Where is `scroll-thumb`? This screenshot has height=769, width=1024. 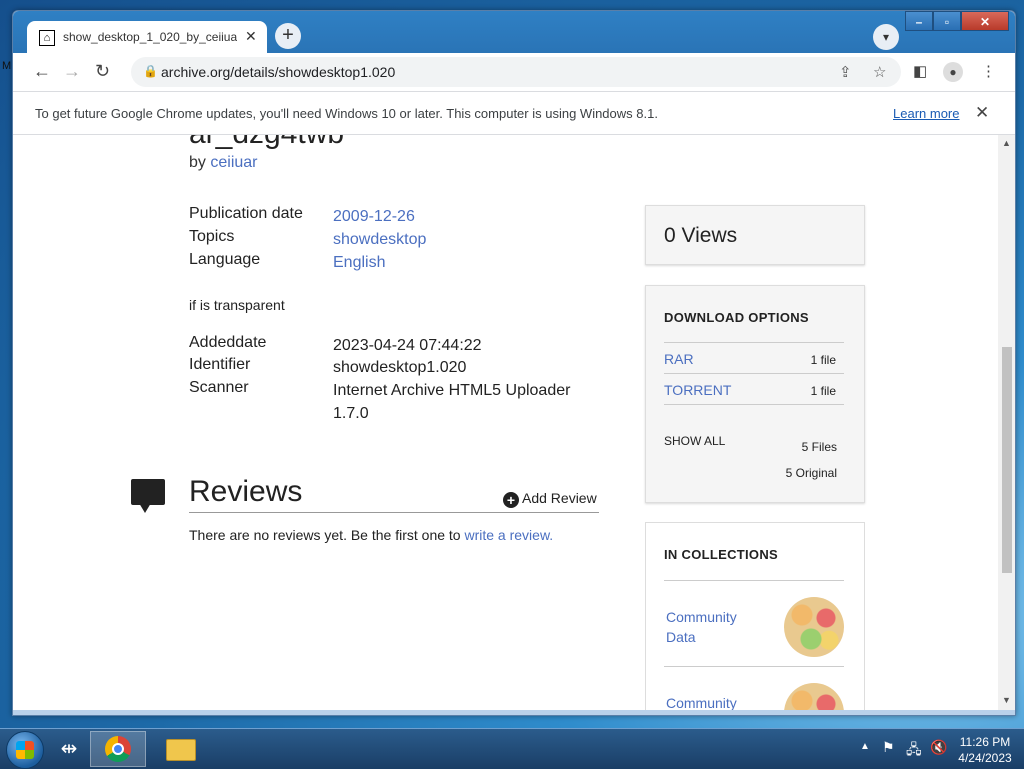
scroll-thumb is located at coordinates (1007, 460).